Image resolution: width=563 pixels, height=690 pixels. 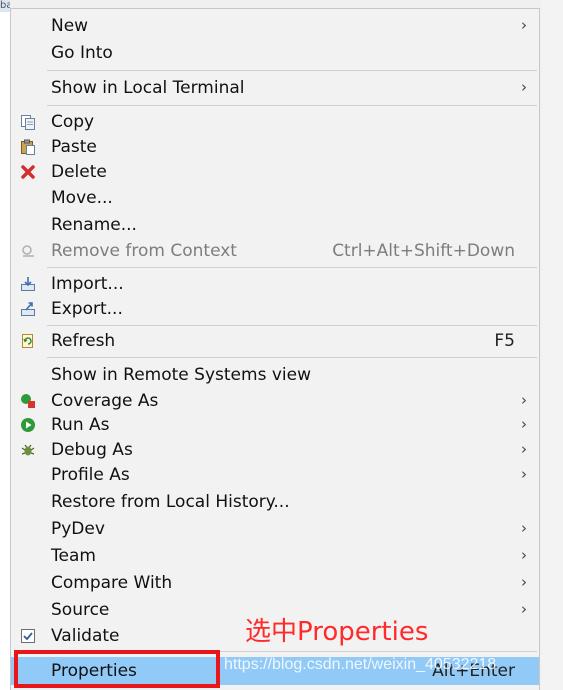 I want to click on copy-icon, so click(x=28, y=122).